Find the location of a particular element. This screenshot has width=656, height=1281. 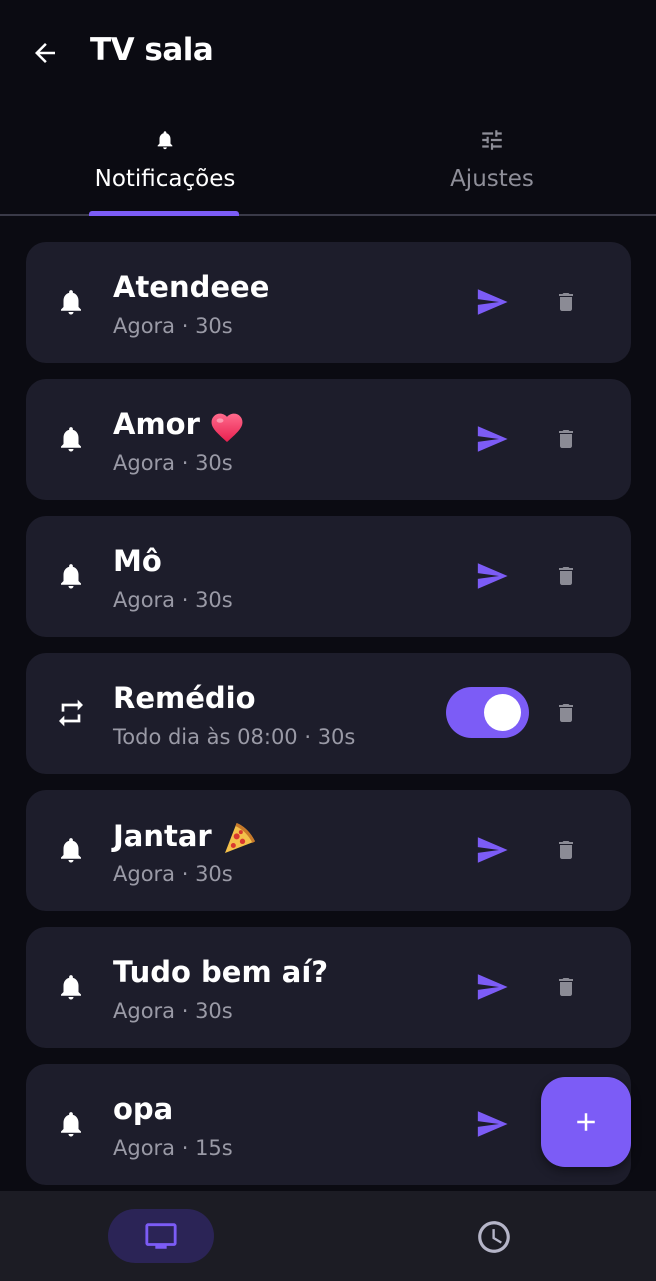

active-tab-indicator is located at coordinates (164, 213).